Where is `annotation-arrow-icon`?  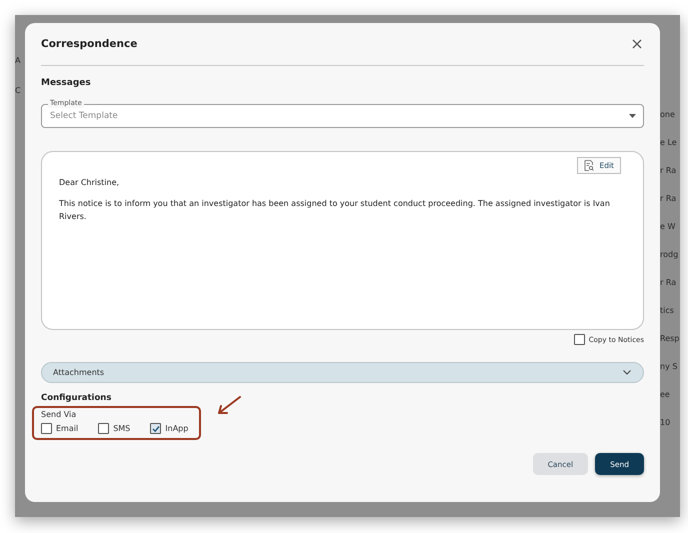
annotation-arrow-icon is located at coordinates (229, 406).